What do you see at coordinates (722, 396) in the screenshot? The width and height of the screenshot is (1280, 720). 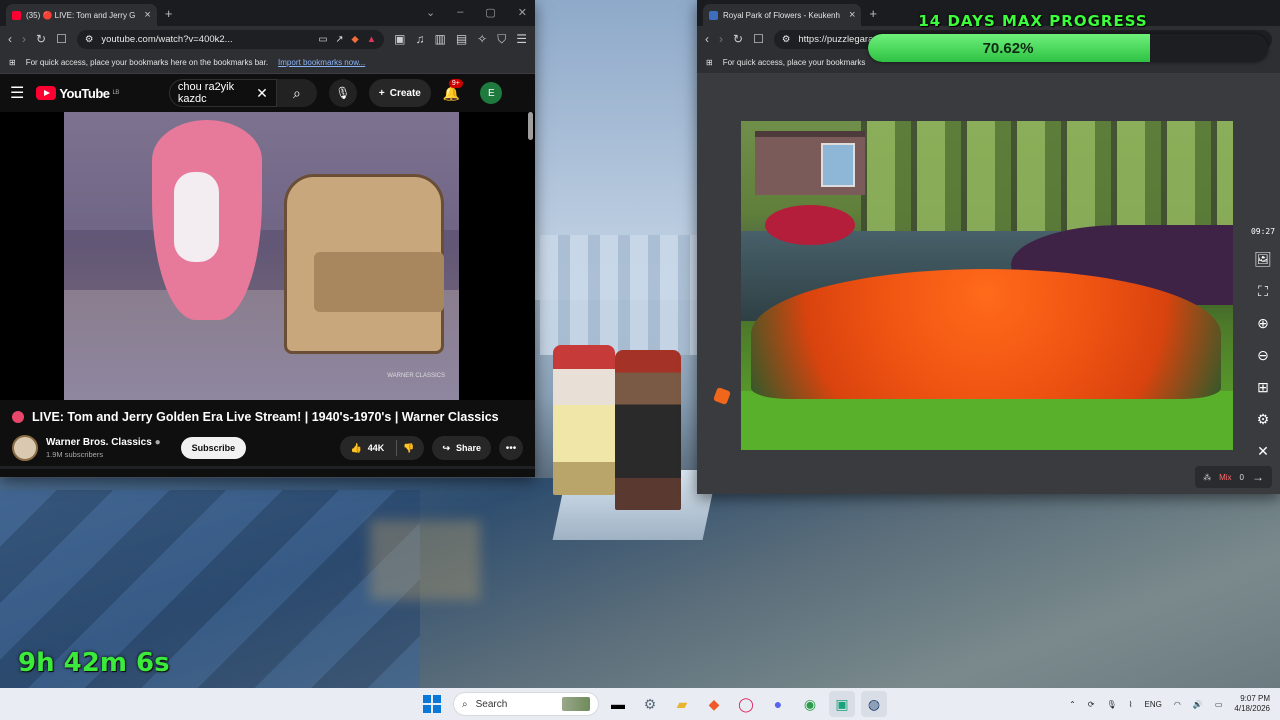 I see `loose-puzzle-piece` at bounding box center [722, 396].